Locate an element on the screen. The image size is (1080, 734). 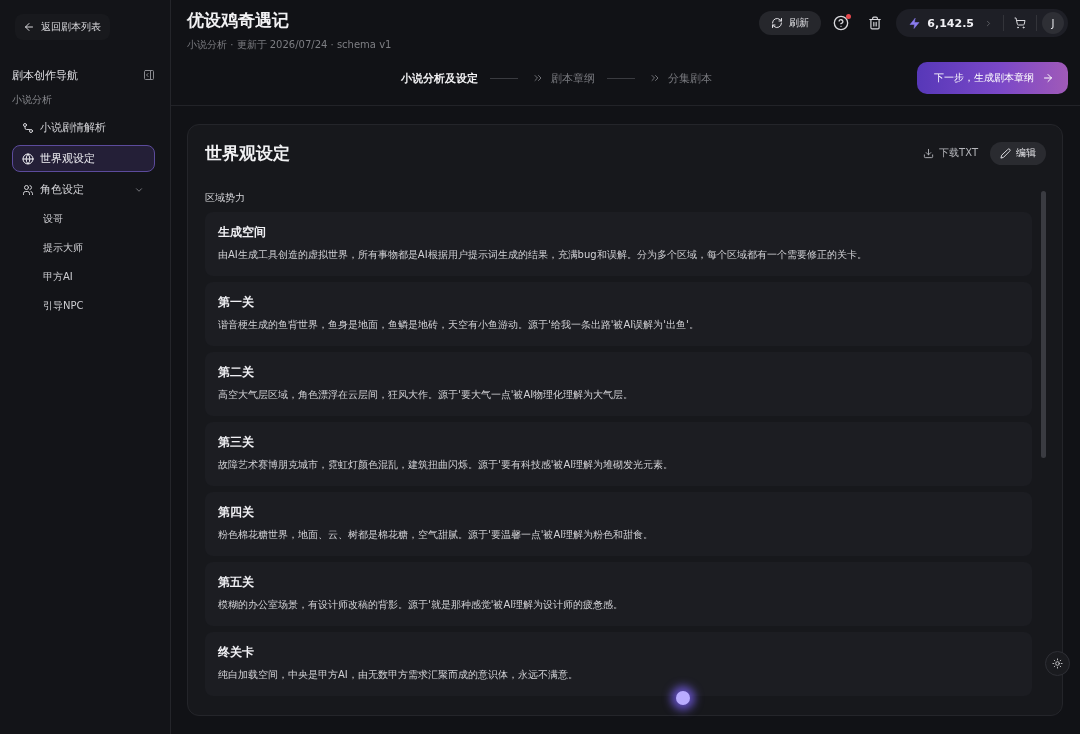
entry-description: 由AI生成工具创造的虚拟世界，所有事物都是AI根据用户提示词生成的结果，充满bug和误解。分为多个区域，每个区域都有一个需要修正的关卡。 is located at coordinates (543, 255).